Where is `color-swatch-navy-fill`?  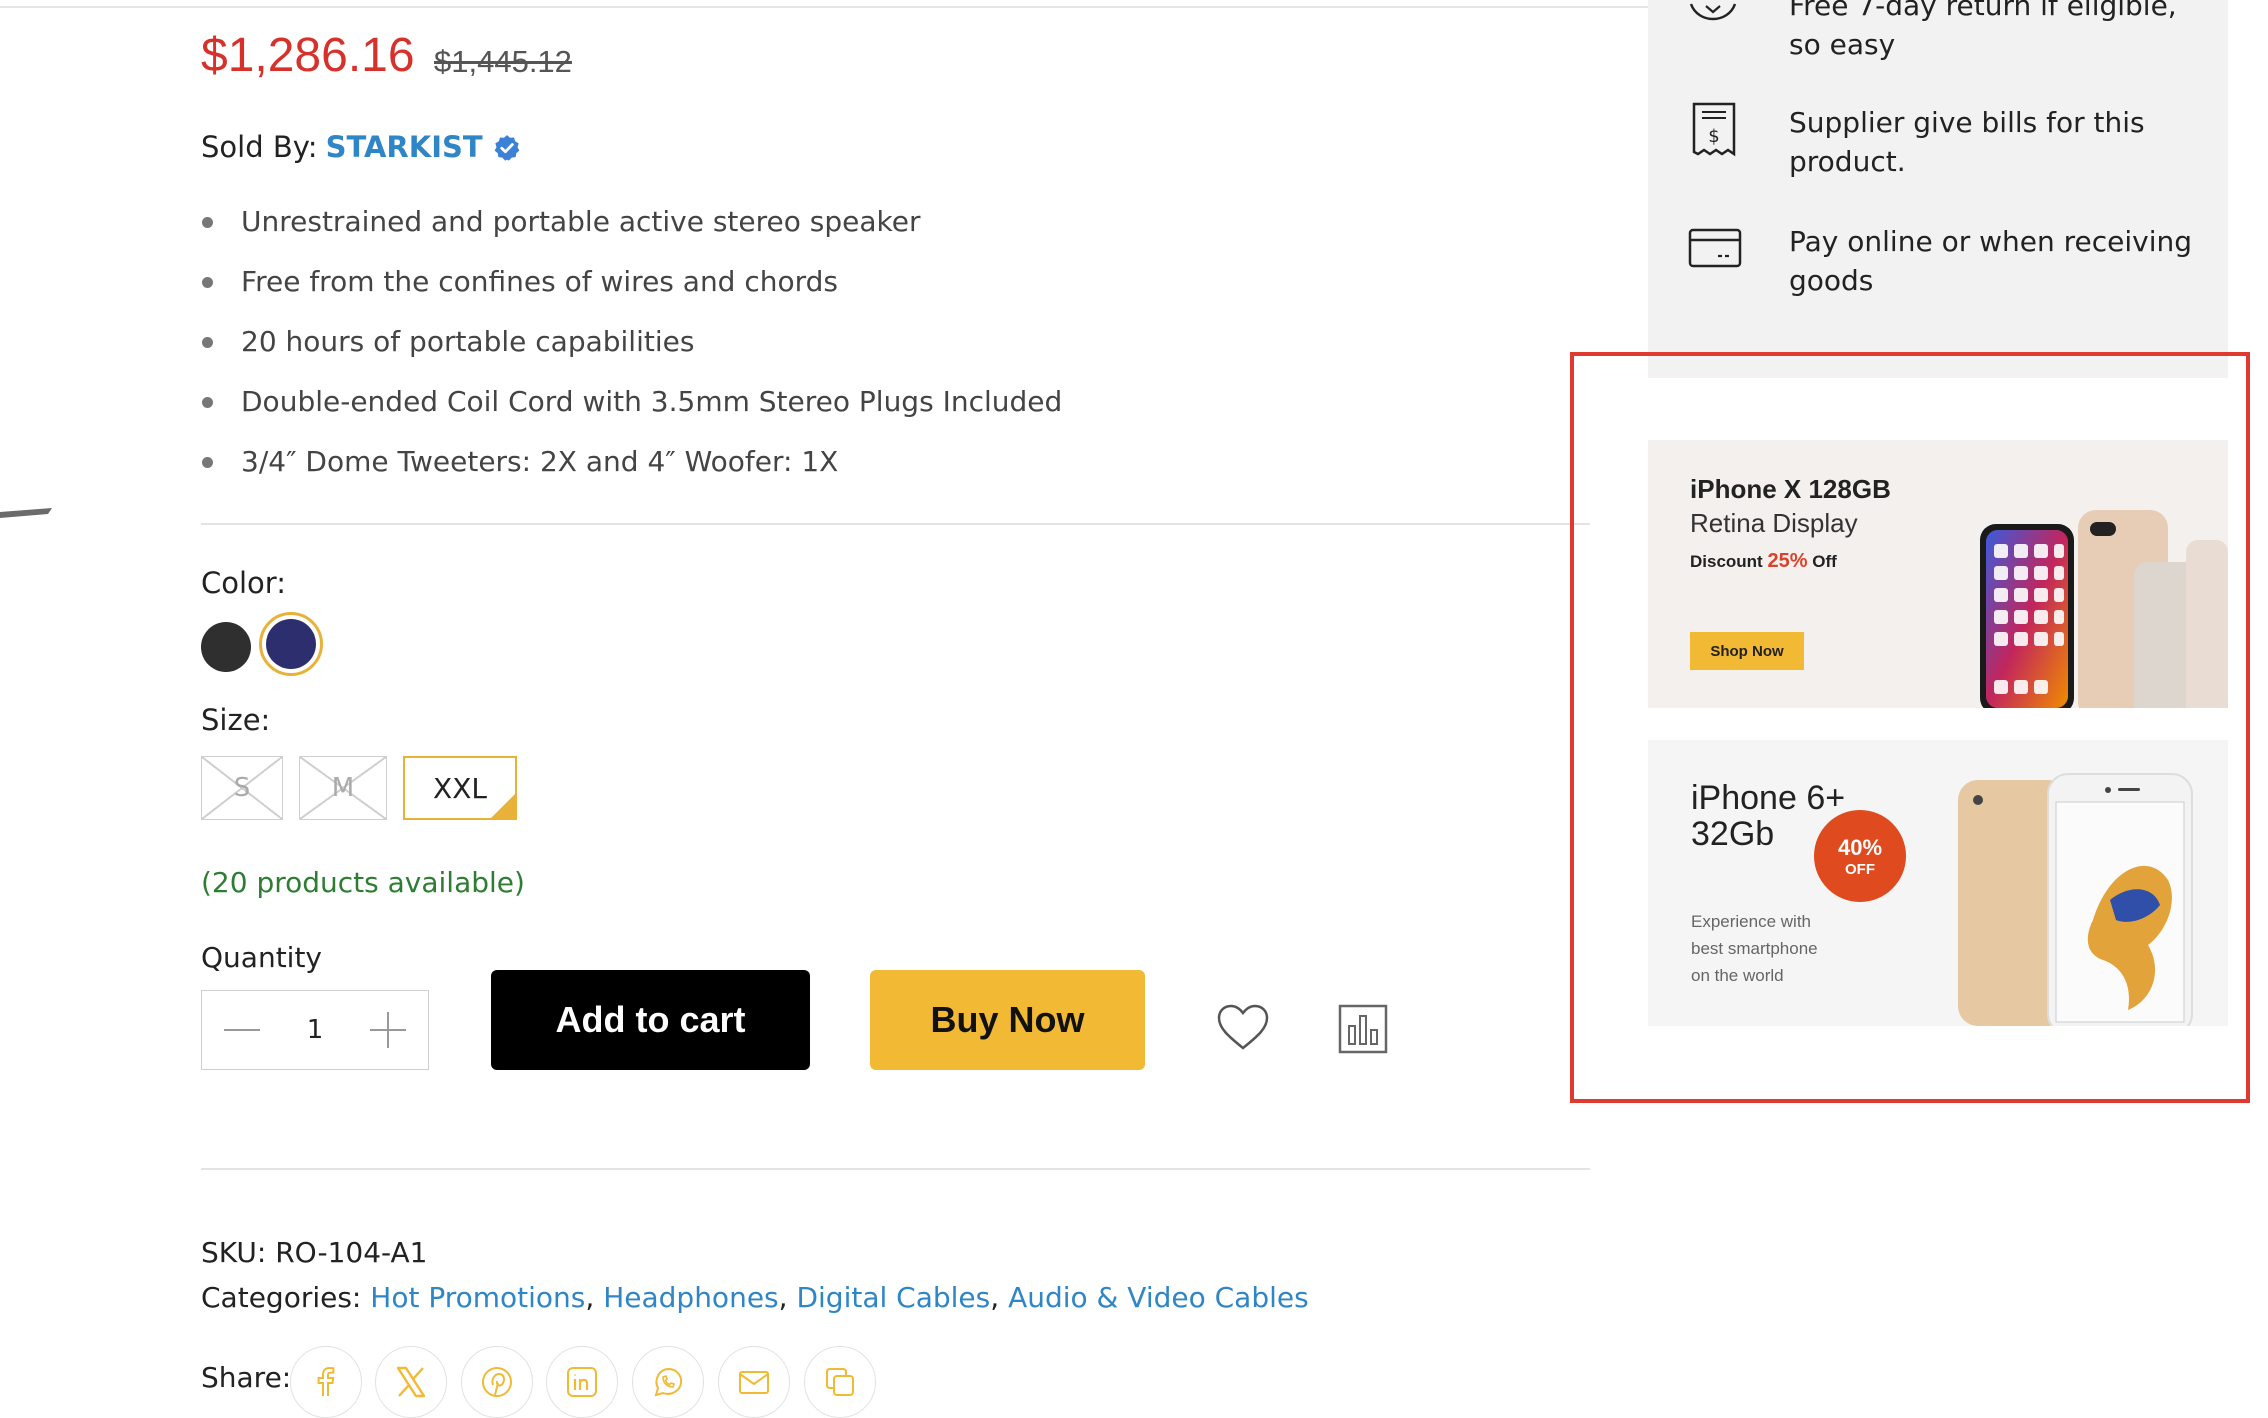 color-swatch-navy-fill is located at coordinates (291, 644).